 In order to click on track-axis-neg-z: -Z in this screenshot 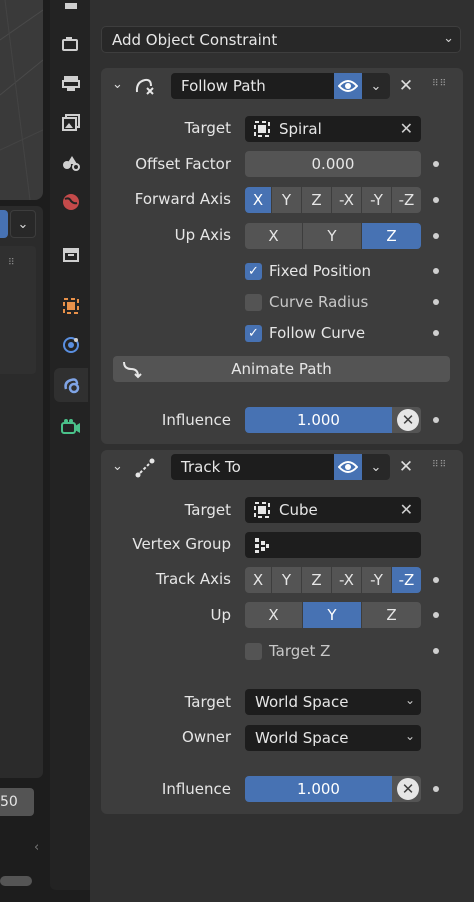, I will do `click(406, 580)`.